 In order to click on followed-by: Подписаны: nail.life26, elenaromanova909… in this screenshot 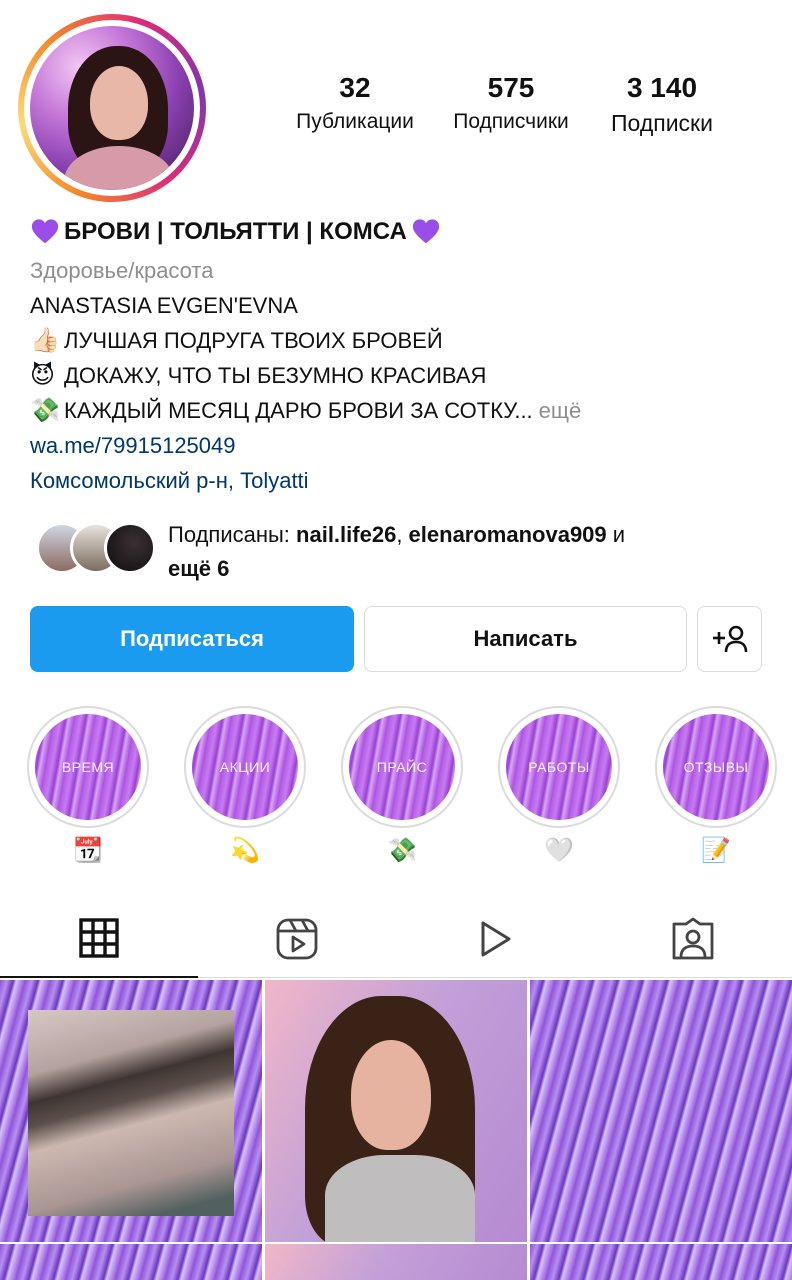, I will do `click(406, 551)`.